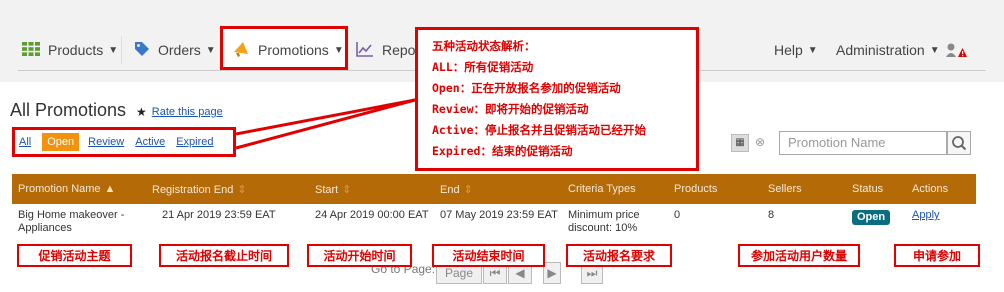 The height and width of the screenshot is (292, 1004). Describe the element at coordinates (785, 189) in the screenshot. I see `col-sellers: Sellers` at that location.